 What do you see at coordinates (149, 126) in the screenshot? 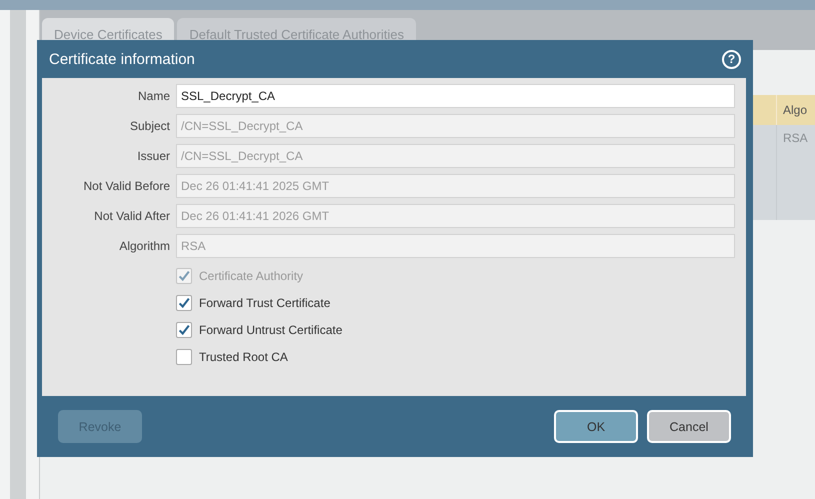
I see `field-label: Subject` at bounding box center [149, 126].